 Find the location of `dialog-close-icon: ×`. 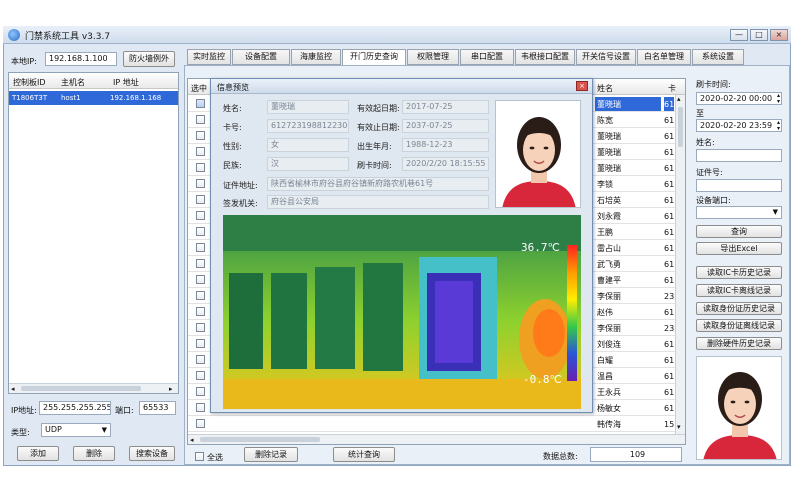

dialog-close-icon: × is located at coordinates (582, 86).